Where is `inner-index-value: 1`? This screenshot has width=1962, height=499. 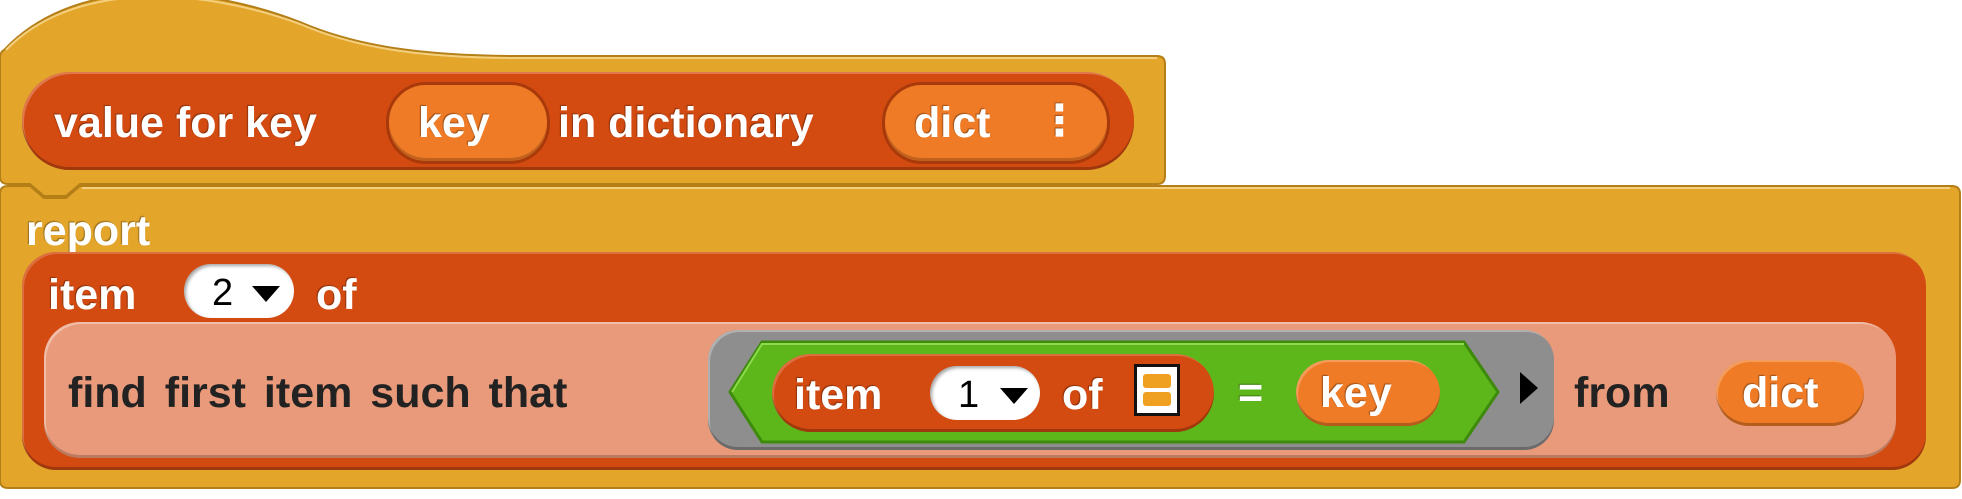 inner-index-value: 1 is located at coordinates (969, 395).